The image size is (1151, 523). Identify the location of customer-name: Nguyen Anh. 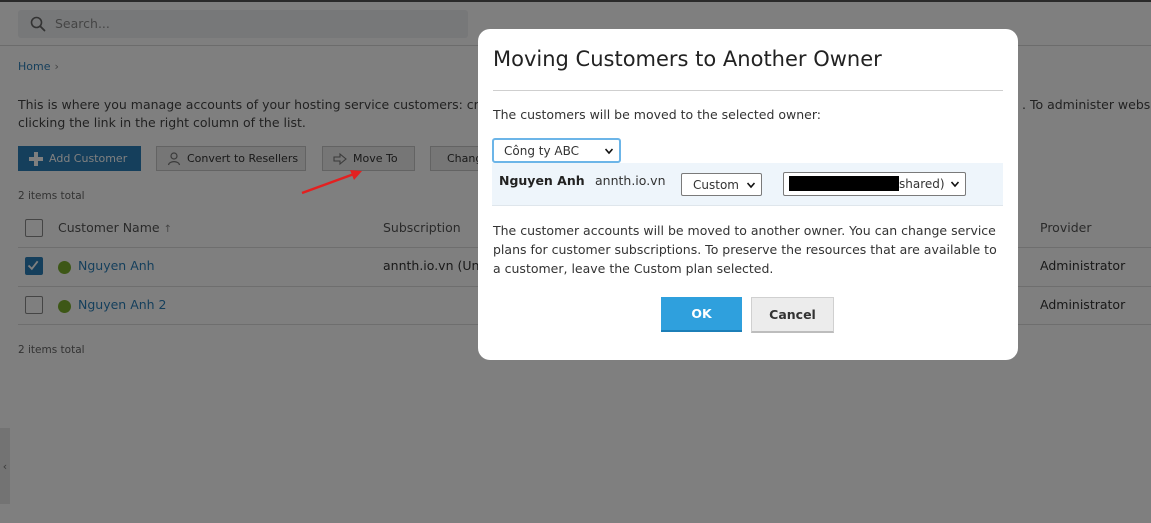
(542, 180).